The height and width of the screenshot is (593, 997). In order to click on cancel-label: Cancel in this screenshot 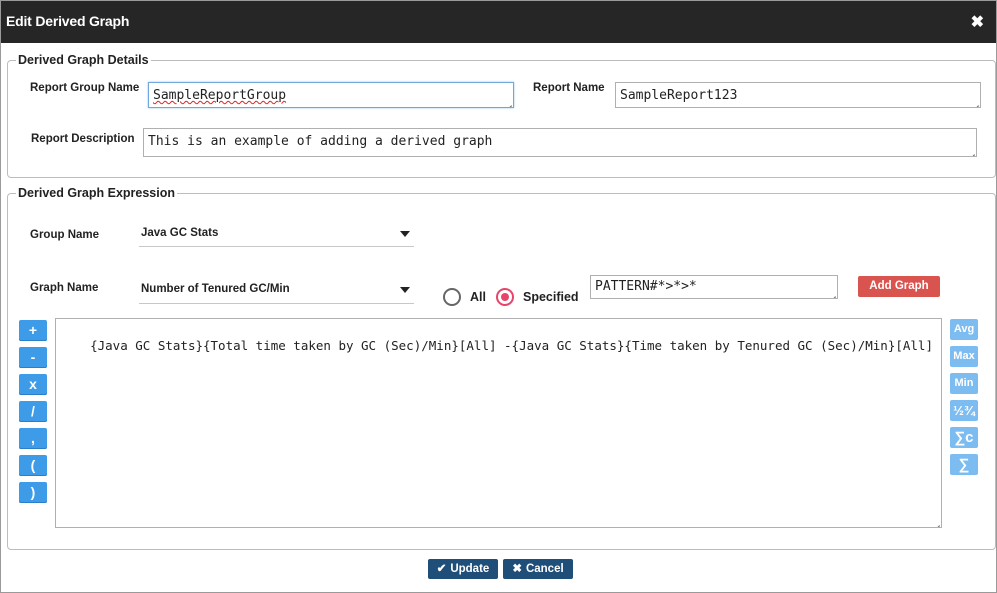, I will do `click(544, 569)`.